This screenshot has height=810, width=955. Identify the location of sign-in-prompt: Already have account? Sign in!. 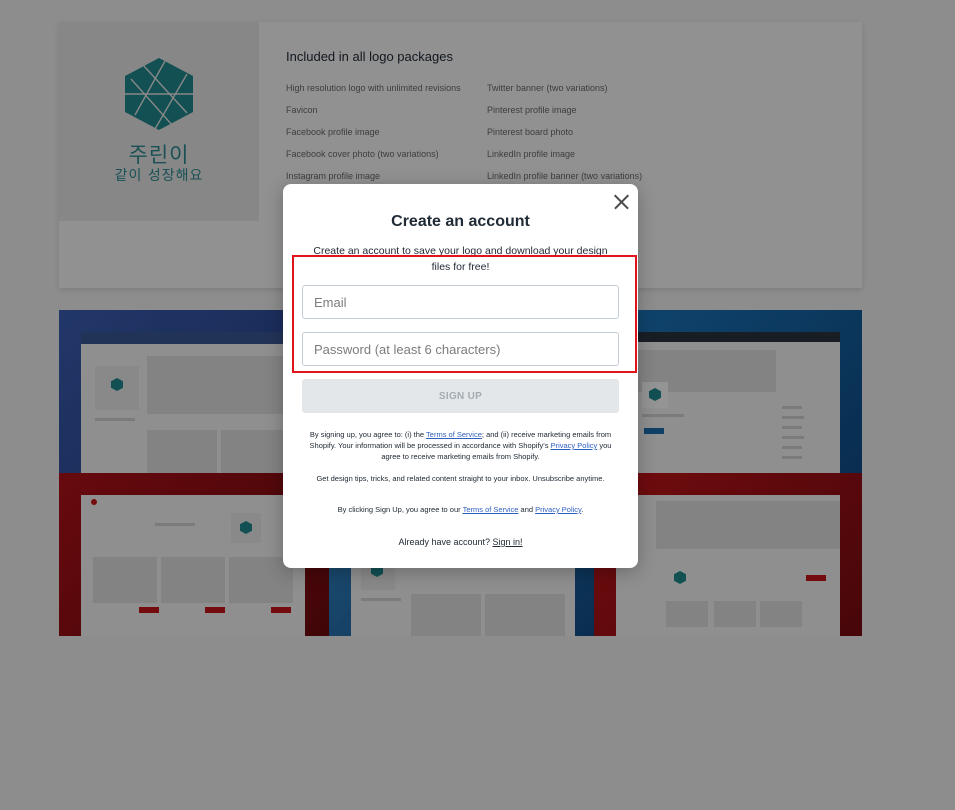
(460, 542).